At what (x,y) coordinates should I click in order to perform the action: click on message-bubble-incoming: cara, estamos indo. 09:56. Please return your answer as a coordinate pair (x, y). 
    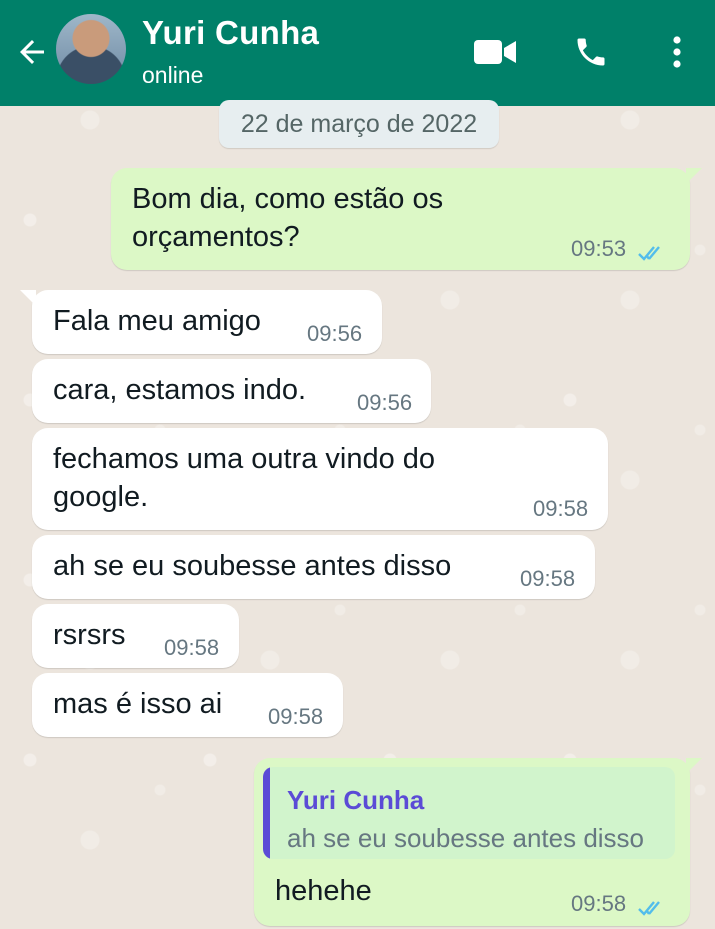
    Looking at the image, I should click on (231, 391).